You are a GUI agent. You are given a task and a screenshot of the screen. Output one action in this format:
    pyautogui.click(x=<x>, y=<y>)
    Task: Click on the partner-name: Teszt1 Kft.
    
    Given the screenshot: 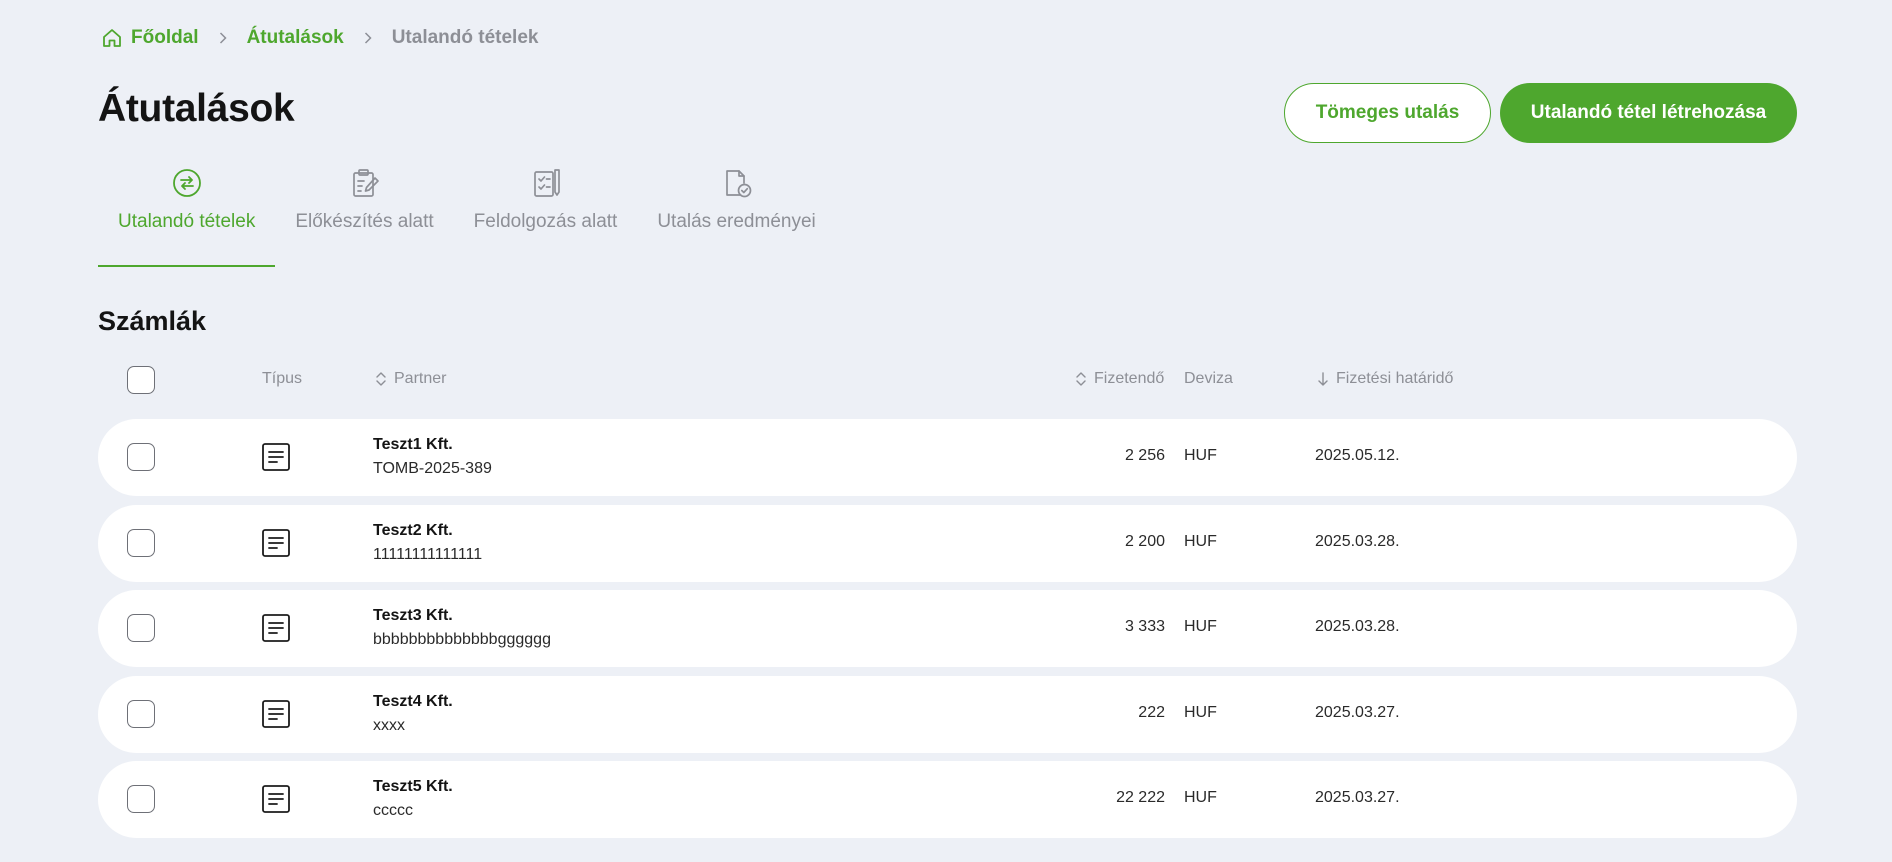 What is the action you would take?
    pyautogui.click(x=413, y=444)
    